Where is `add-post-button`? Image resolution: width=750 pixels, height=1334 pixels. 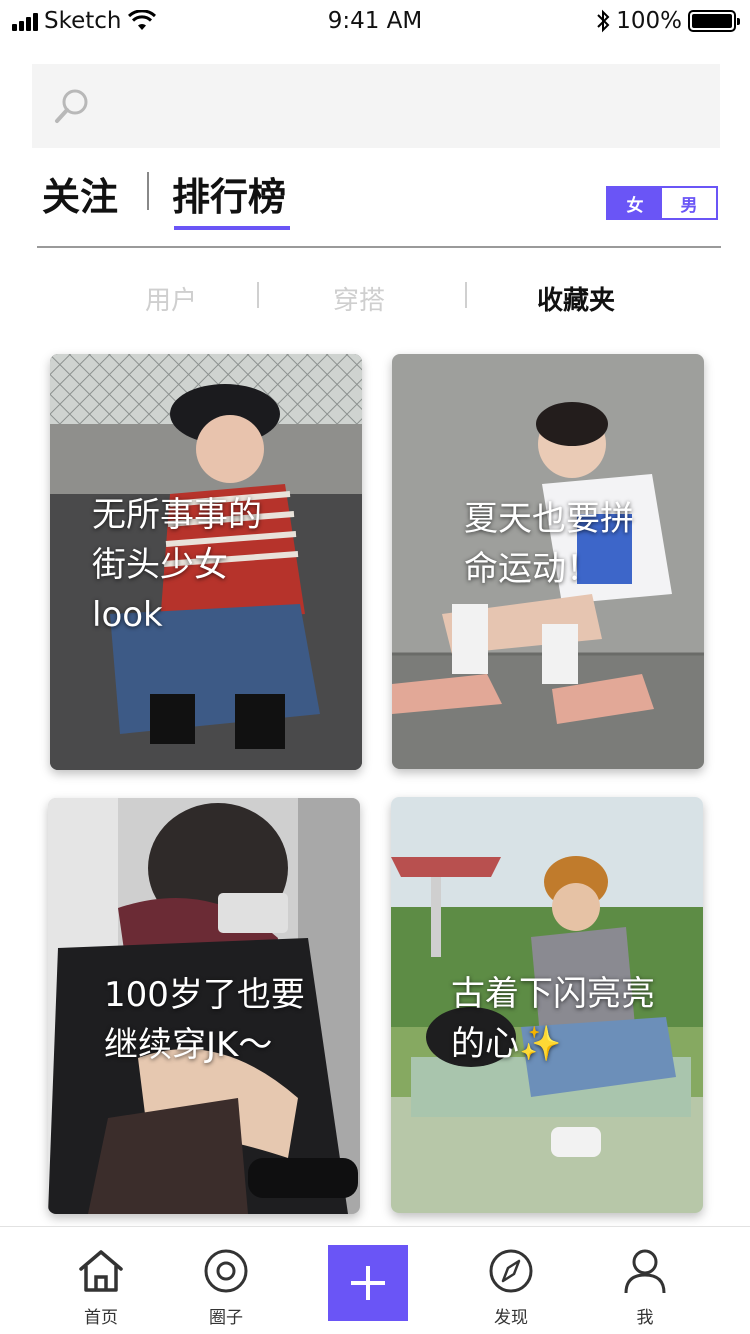
add-post-button is located at coordinates (368, 1283).